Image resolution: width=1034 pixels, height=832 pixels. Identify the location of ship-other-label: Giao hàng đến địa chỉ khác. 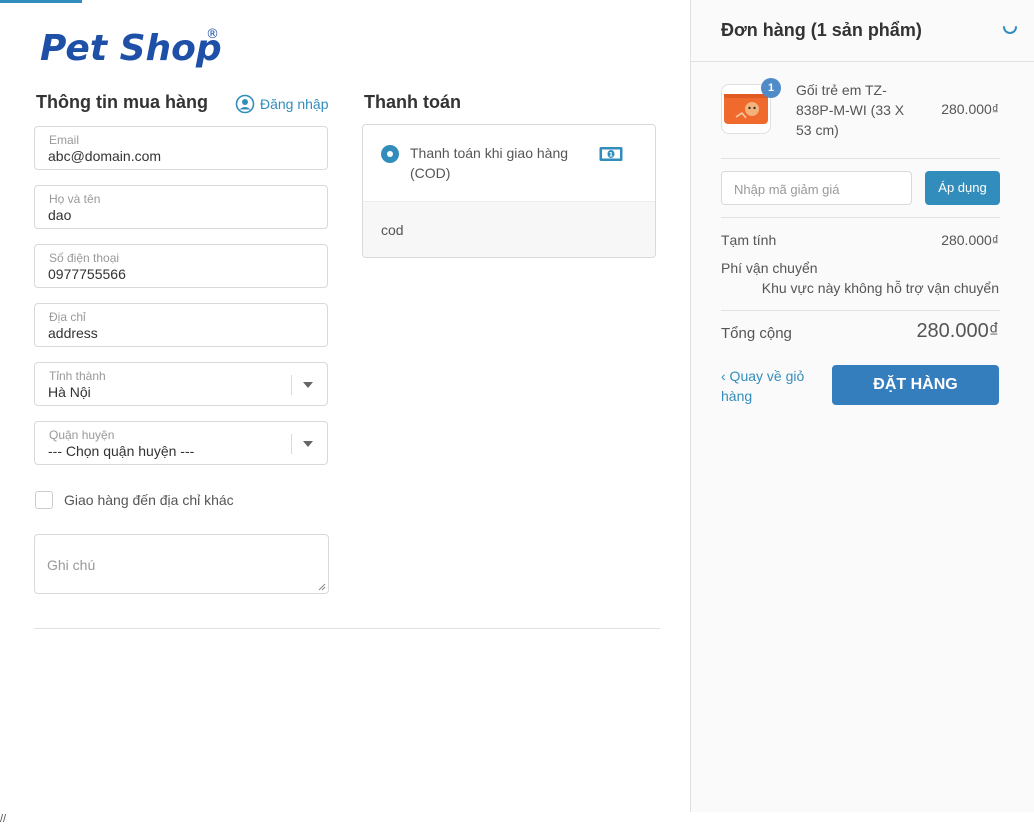
(149, 500).